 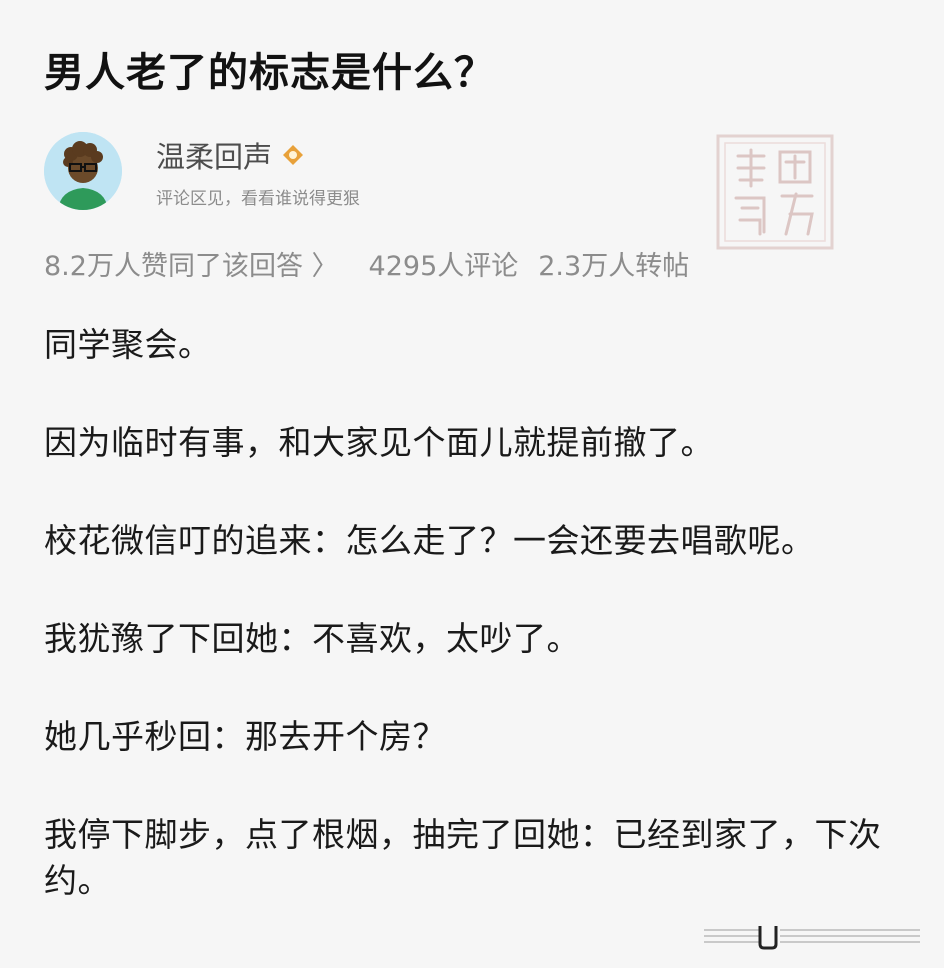 I want to click on answer-paragraph: 同学聚会。, so click(x=128, y=344).